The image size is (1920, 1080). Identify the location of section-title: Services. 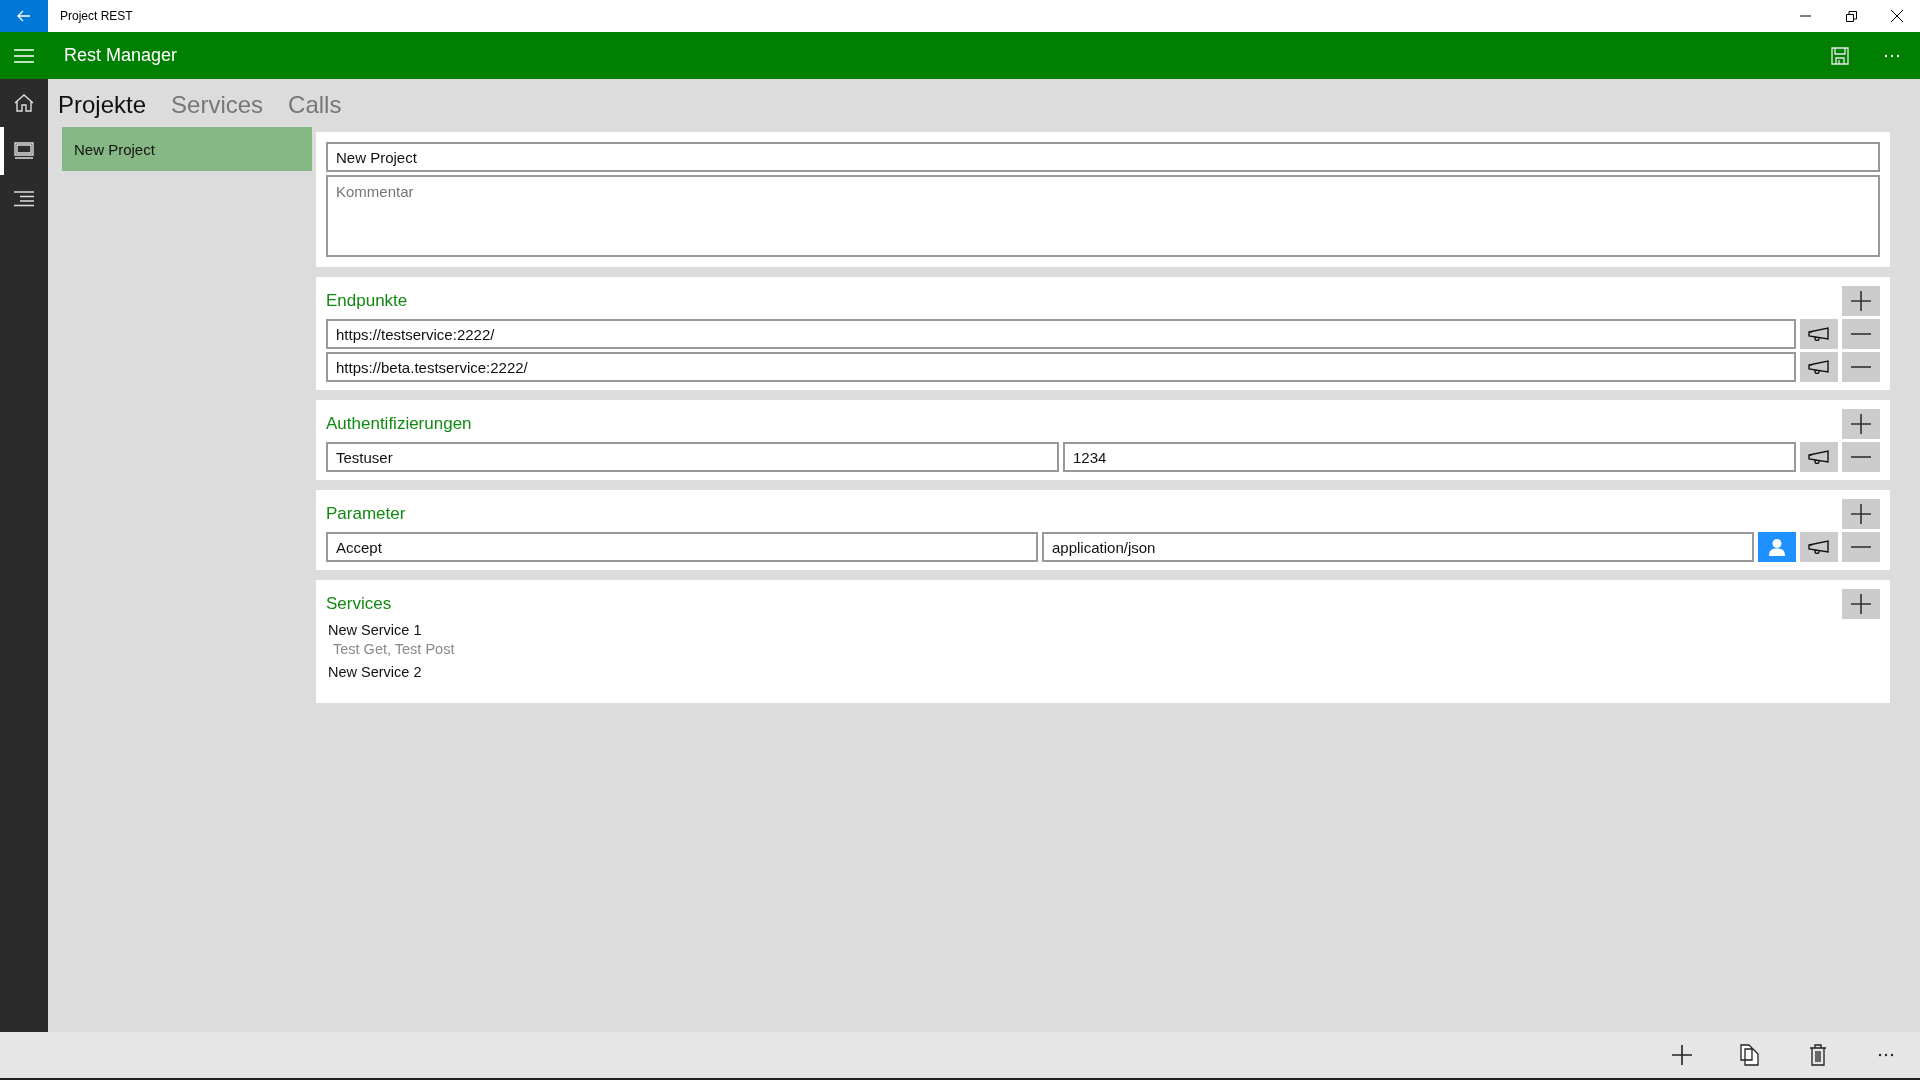
(359, 603).